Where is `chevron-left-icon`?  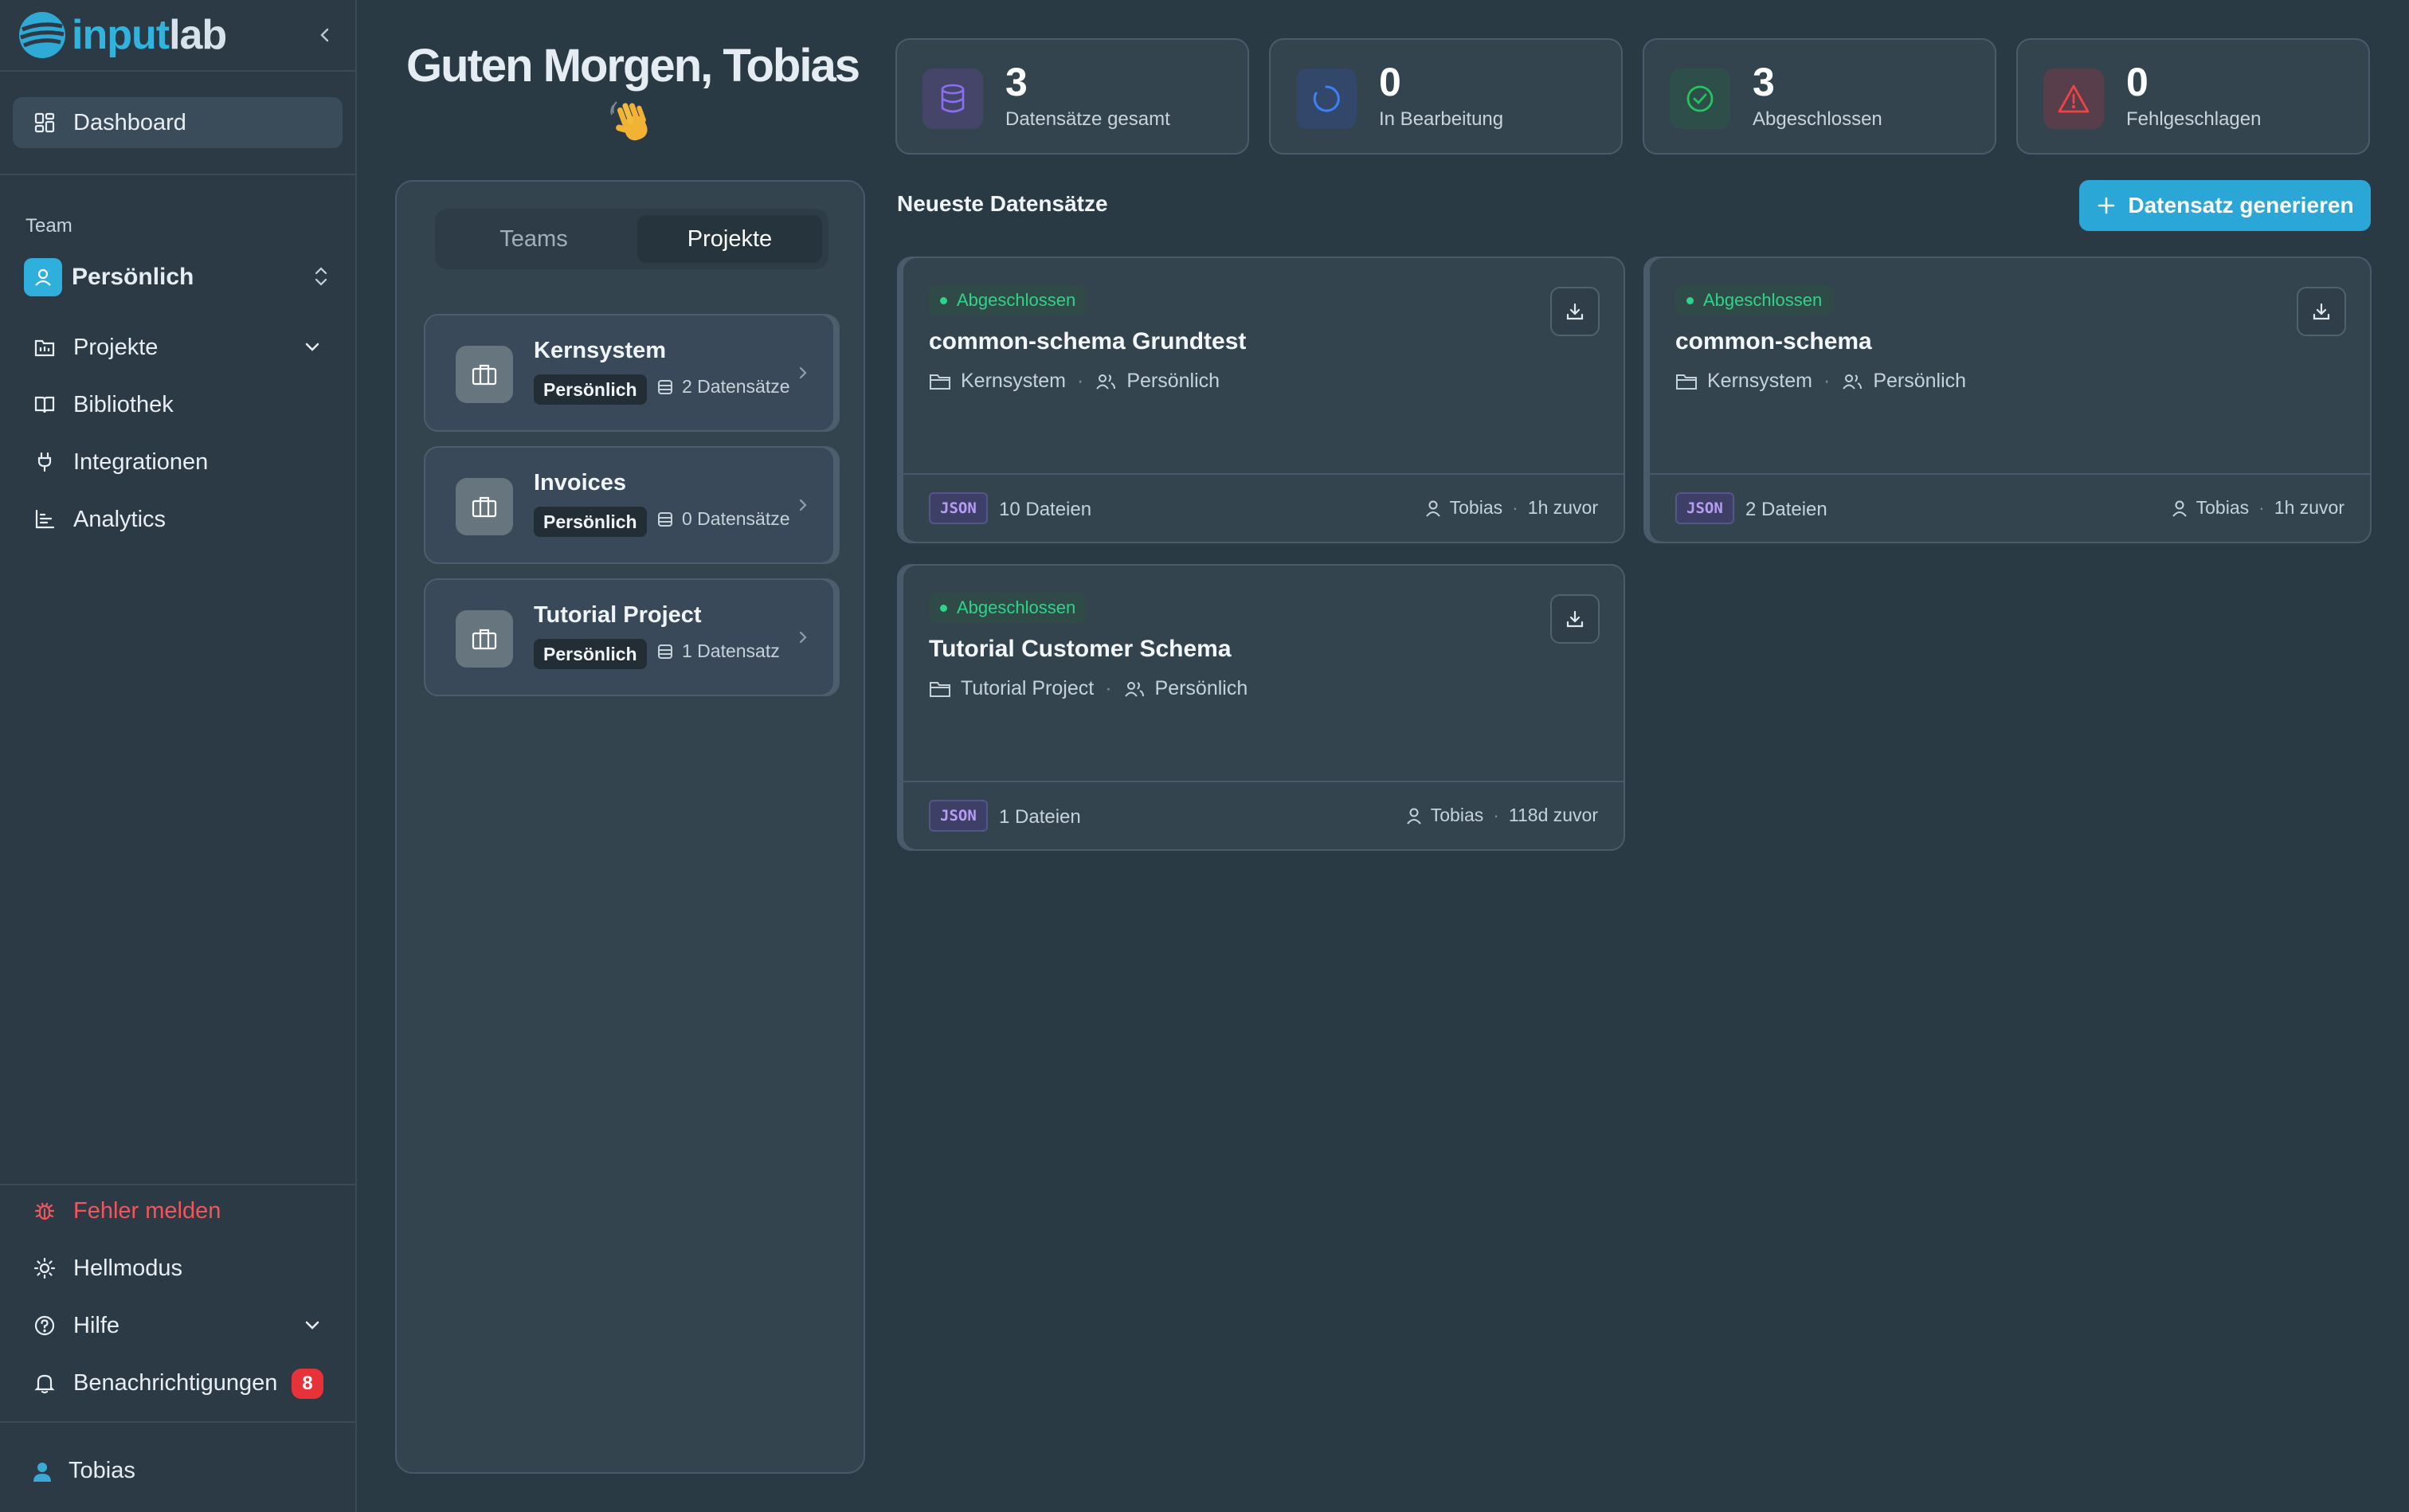
chevron-left-icon is located at coordinates (324, 35).